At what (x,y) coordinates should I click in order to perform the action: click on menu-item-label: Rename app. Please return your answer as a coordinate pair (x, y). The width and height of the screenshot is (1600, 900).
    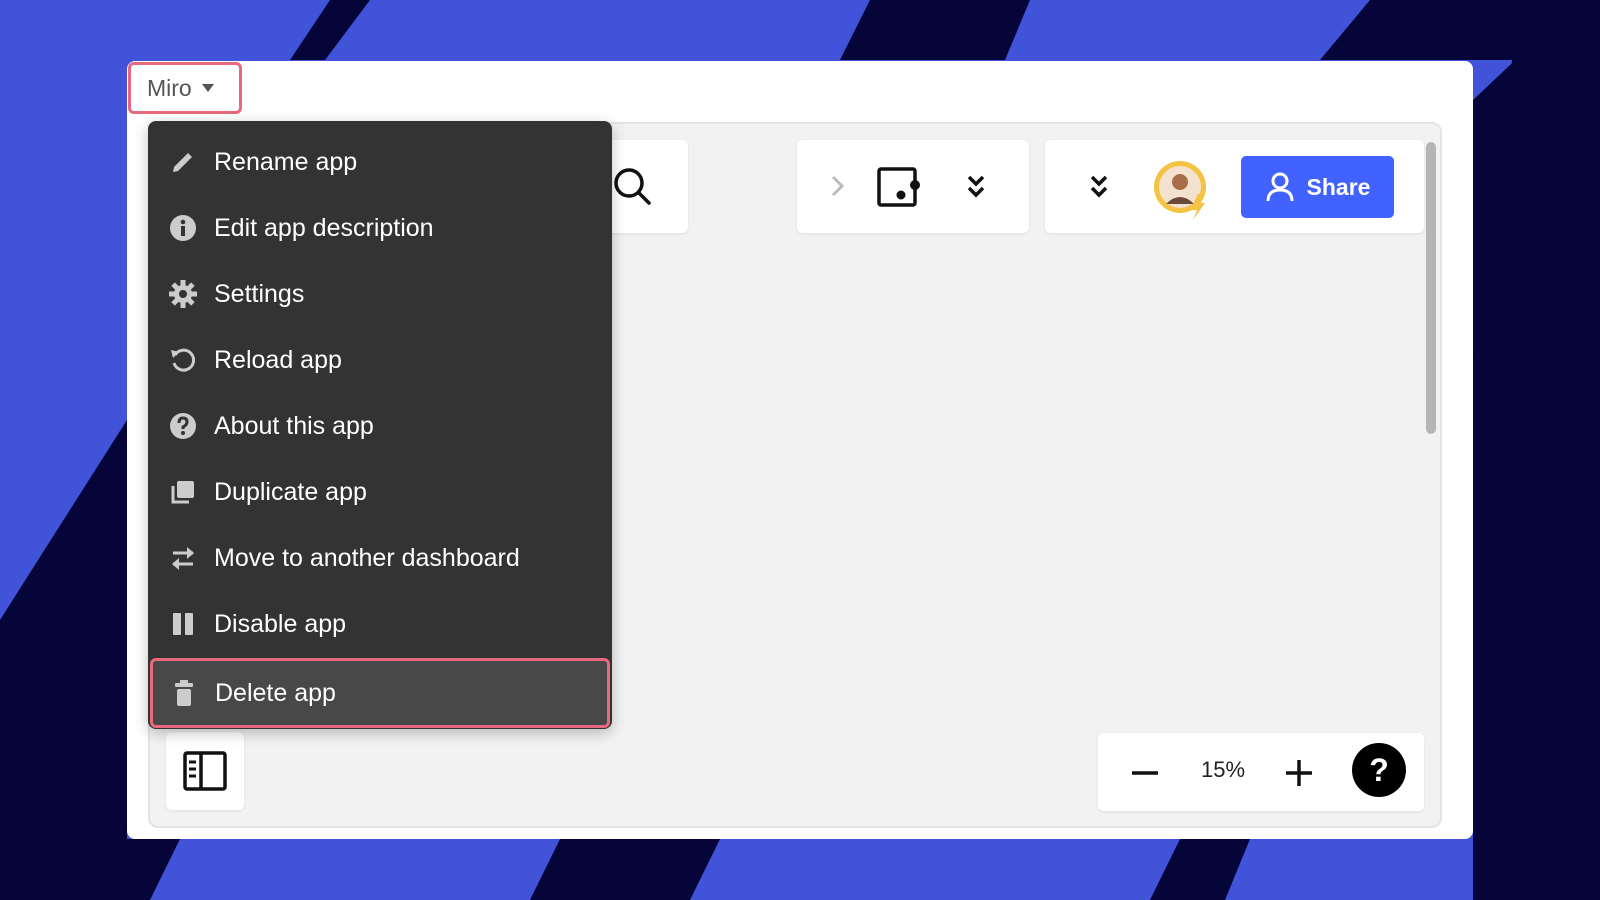
    Looking at the image, I should click on (286, 161).